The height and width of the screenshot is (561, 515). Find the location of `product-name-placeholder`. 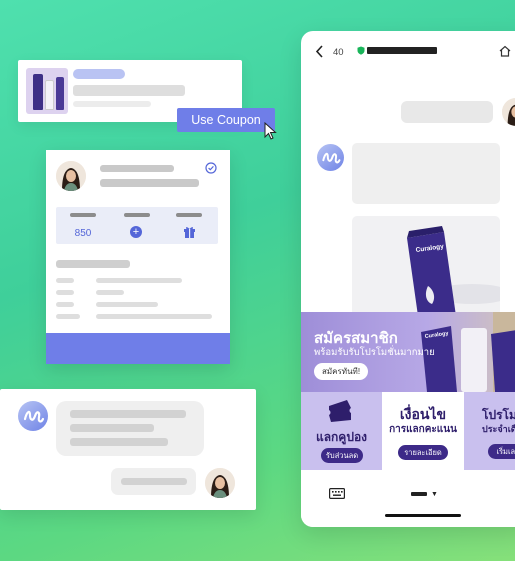

product-name-placeholder is located at coordinates (129, 90).